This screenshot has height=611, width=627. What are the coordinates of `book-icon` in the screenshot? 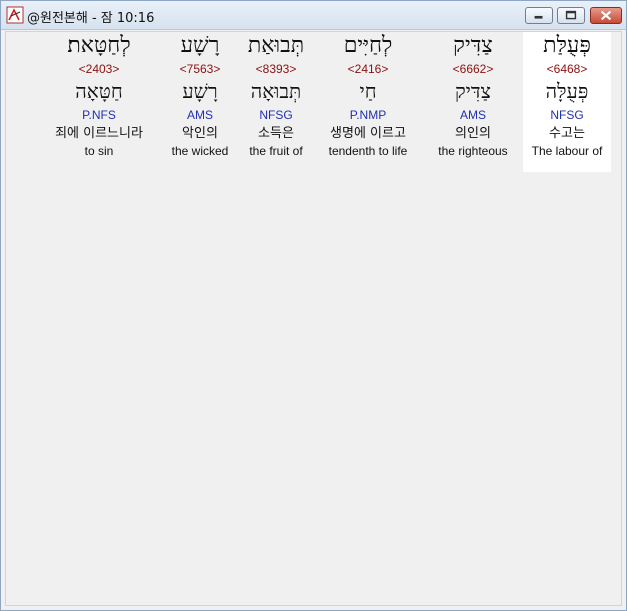 It's located at (15, 15).